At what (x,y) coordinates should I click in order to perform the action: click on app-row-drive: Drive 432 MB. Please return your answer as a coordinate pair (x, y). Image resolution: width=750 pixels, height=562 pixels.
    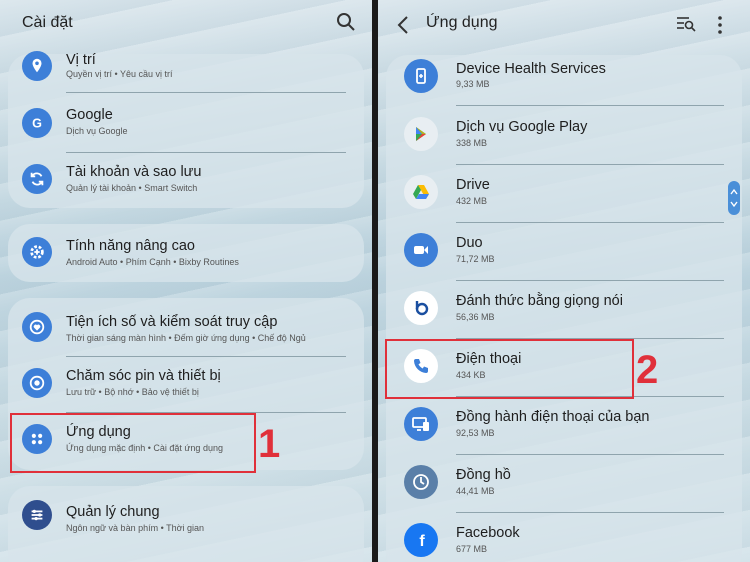
    Looking at the image, I should click on (564, 194).